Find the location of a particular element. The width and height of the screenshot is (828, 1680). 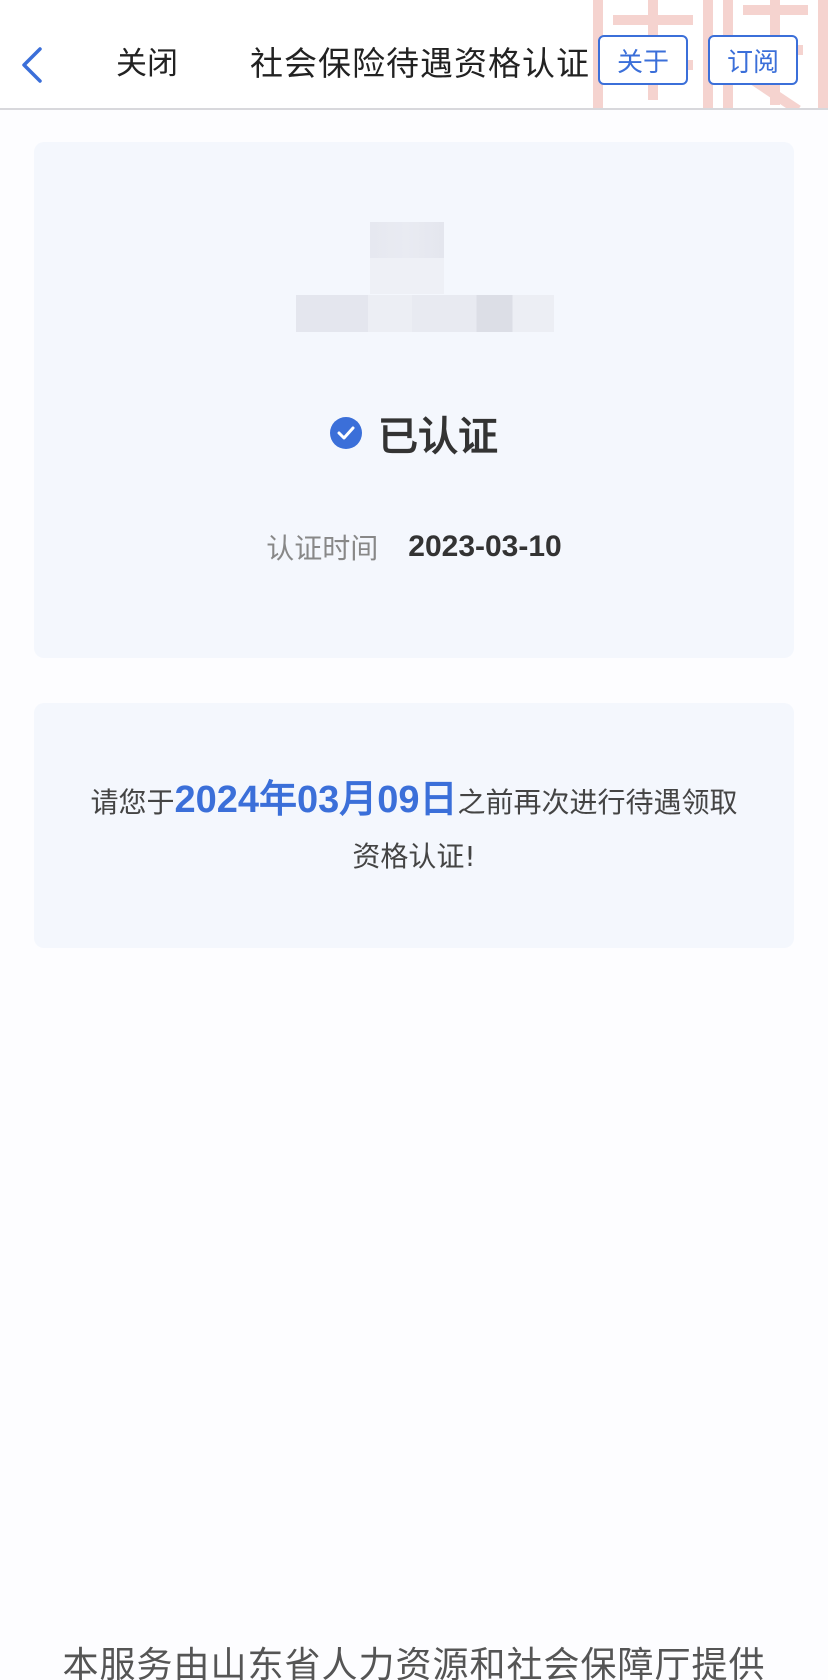

back-button is located at coordinates (32, 65).